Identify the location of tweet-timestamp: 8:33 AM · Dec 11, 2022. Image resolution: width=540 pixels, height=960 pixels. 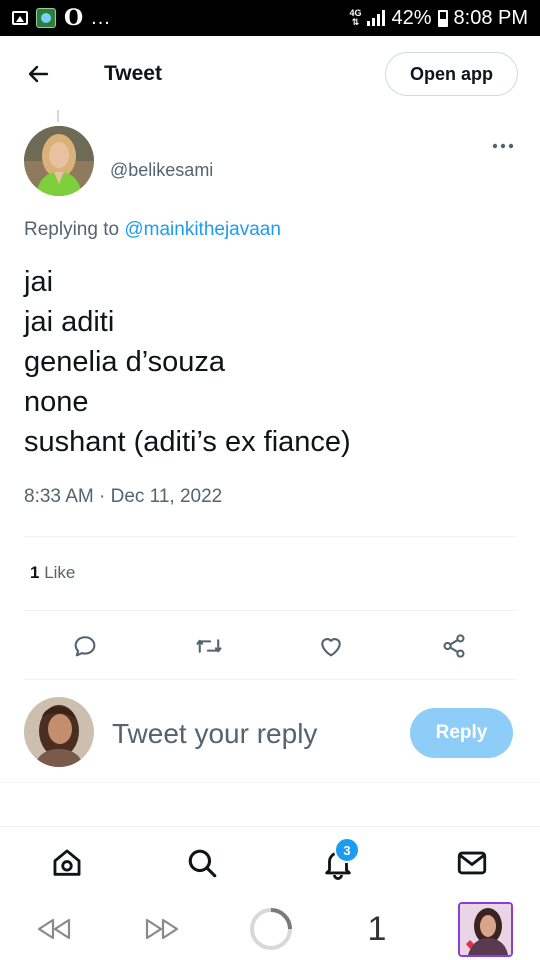
(123, 497).